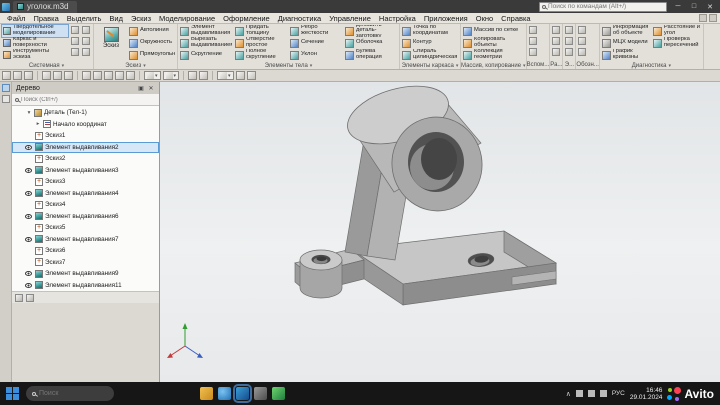 The width and height of the screenshot is (720, 405). What do you see at coordinates (35, 55) in the screenshot?
I see `mode-sketch-tools: Инструменты эскиза` at bounding box center [35, 55].